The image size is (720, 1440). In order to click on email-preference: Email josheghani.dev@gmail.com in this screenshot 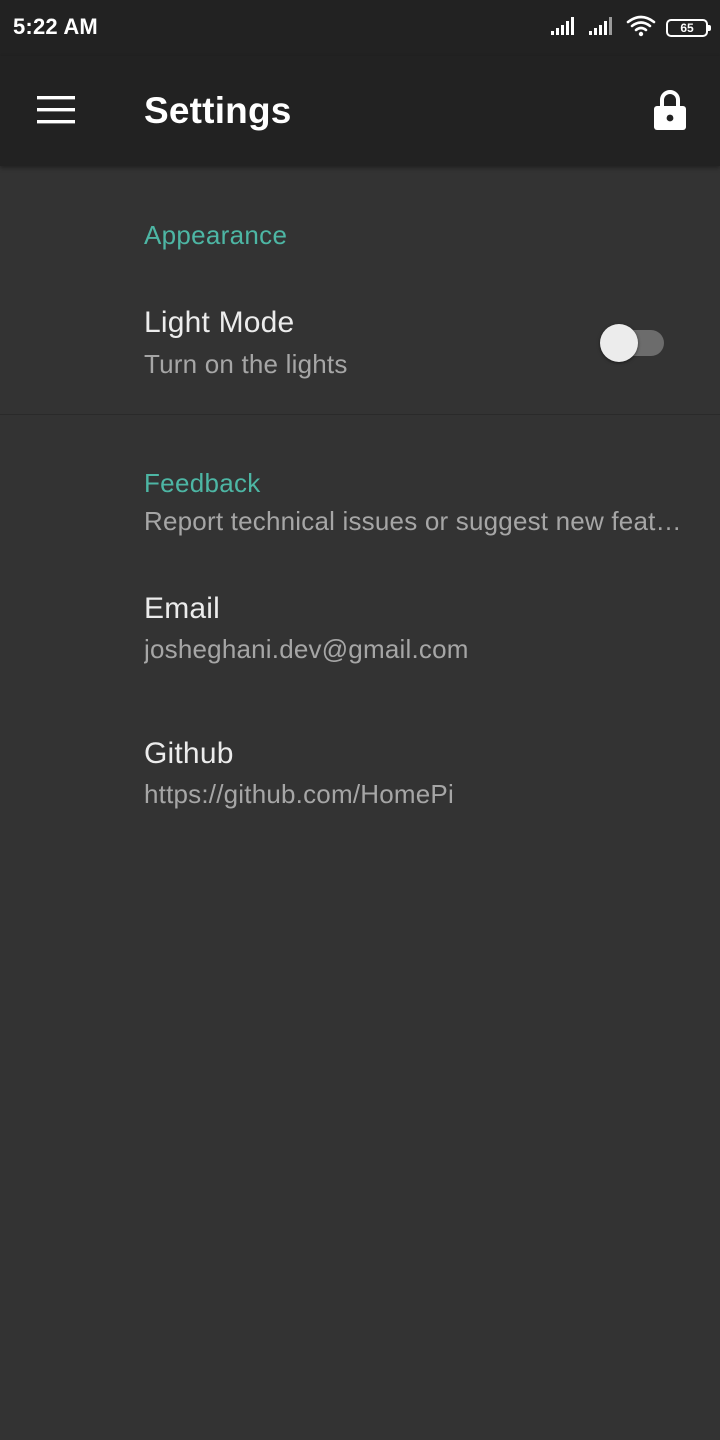, I will do `click(360, 633)`.